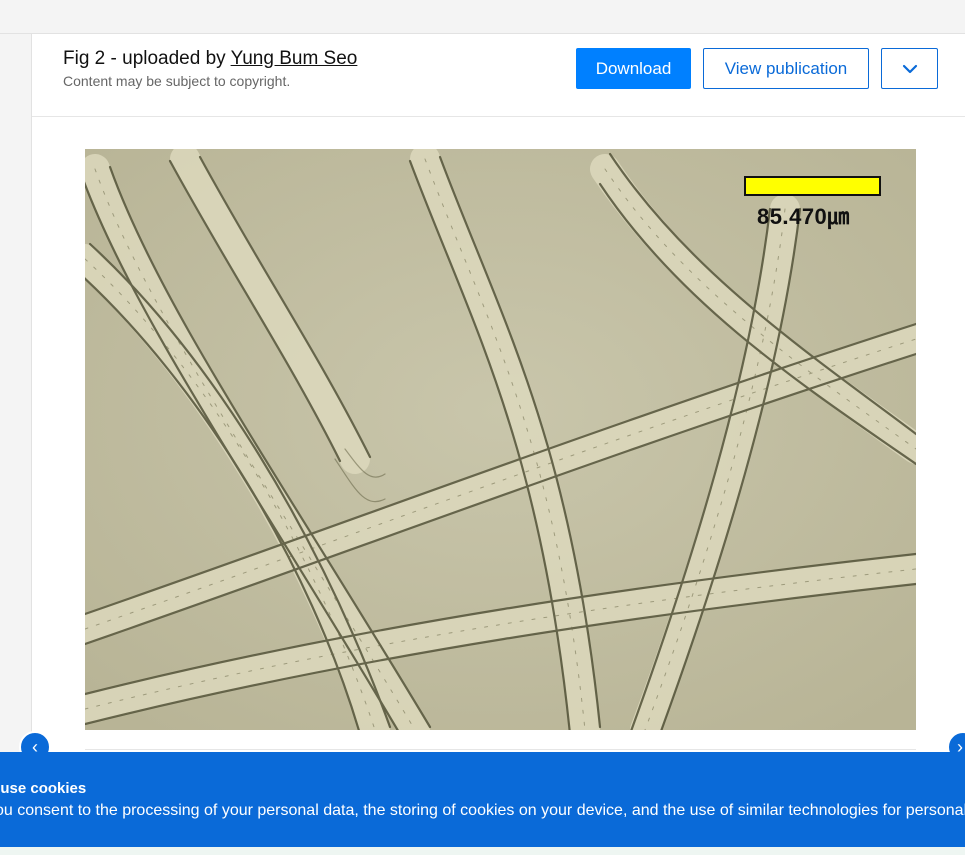 The image size is (965, 855). Describe the element at coordinates (177, 81) in the screenshot. I see `copyright-note: Content may be subject to copyright.` at that location.